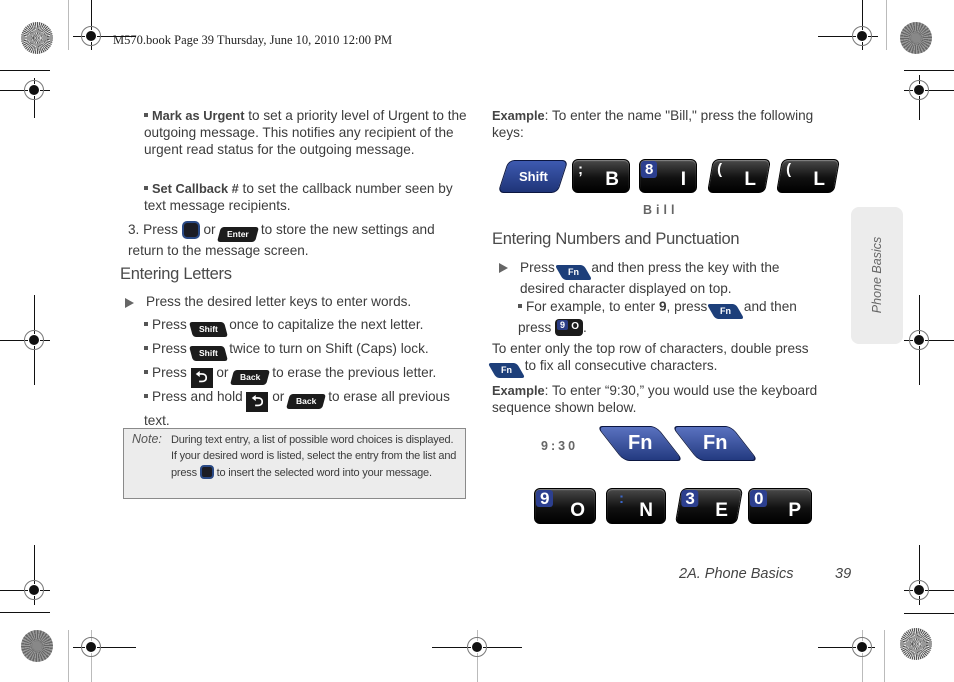 The height and width of the screenshot is (682, 954). What do you see at coordinates (176, 274) in the screenshot?
I see `heading-entering-letters: Entering Letters` at bounding box center [176, 274].